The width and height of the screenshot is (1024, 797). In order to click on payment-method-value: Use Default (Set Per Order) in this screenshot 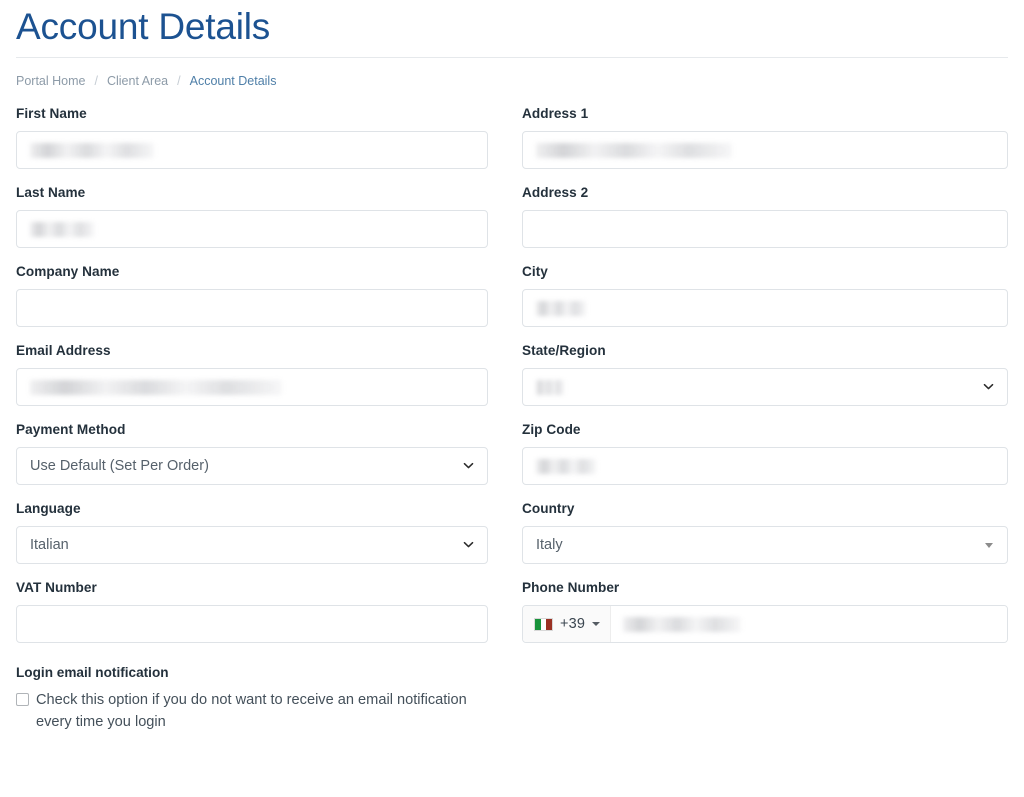, I will do `click(119, 466)`.